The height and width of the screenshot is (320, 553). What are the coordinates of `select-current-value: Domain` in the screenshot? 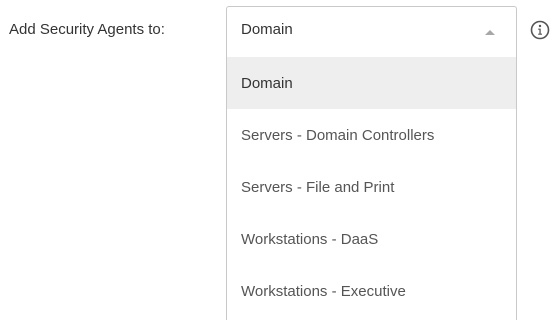 It's located at (267, 29).